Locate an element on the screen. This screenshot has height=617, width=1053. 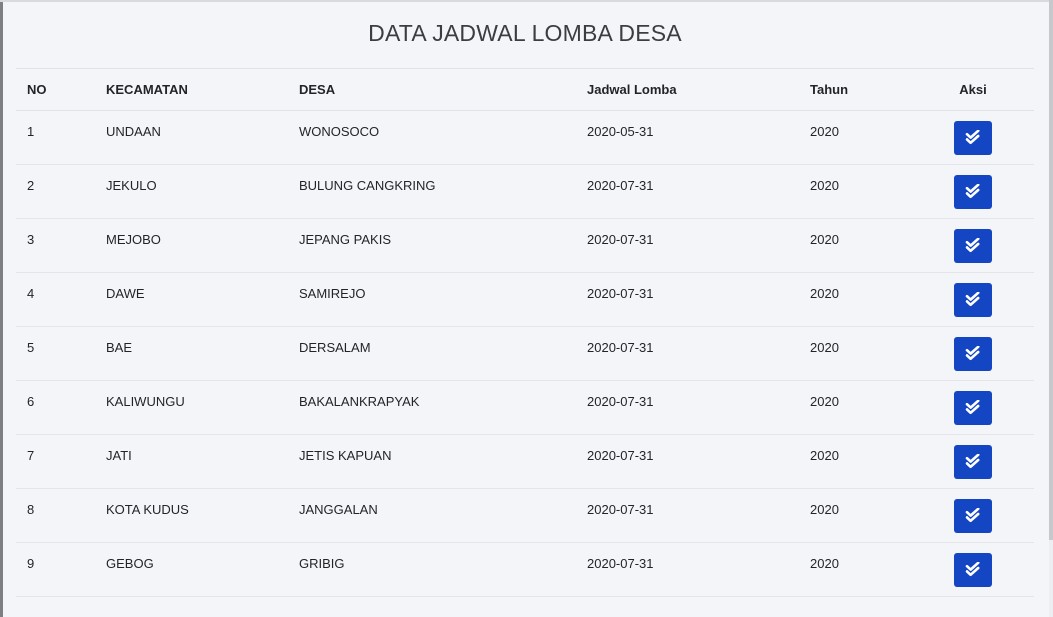
cell-kecamatan: UNDAAN is located at coordinates (191, 137).